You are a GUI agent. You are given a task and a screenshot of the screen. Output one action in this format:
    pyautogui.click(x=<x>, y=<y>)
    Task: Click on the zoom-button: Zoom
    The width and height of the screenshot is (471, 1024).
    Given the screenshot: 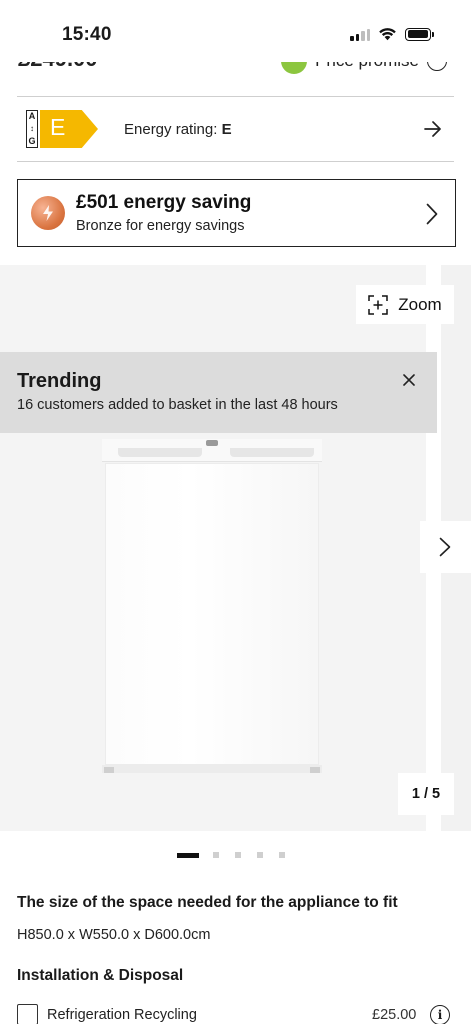 What is the action you would take?
    pyautogui.click(x=405, y=304)
    